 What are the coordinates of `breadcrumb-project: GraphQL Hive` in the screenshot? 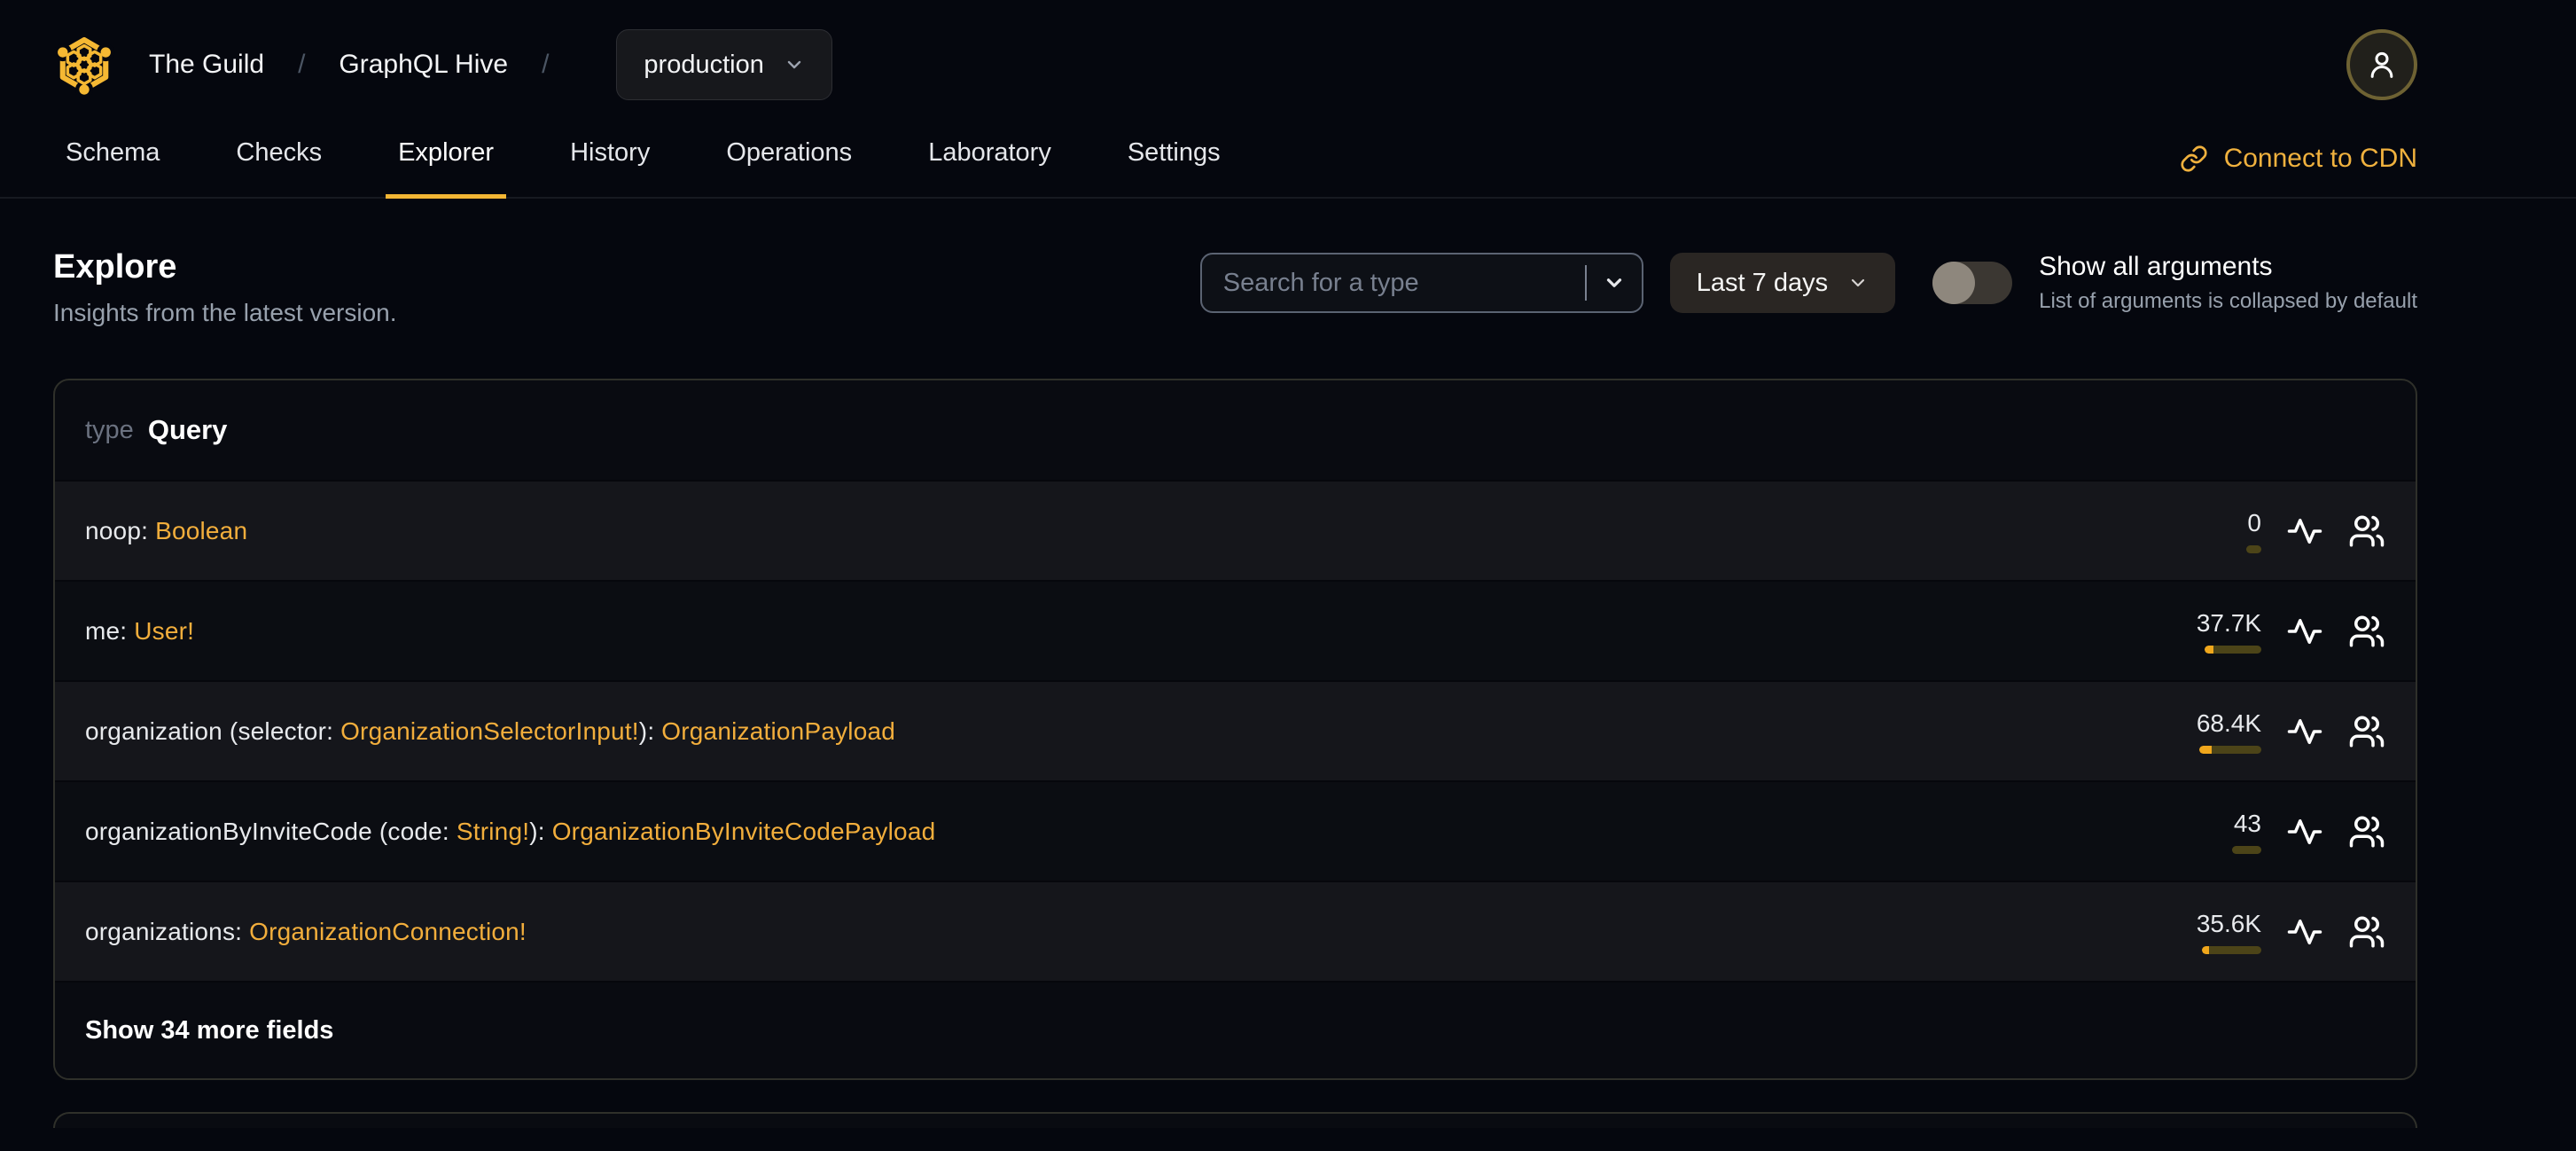 It's located at (423, 65).